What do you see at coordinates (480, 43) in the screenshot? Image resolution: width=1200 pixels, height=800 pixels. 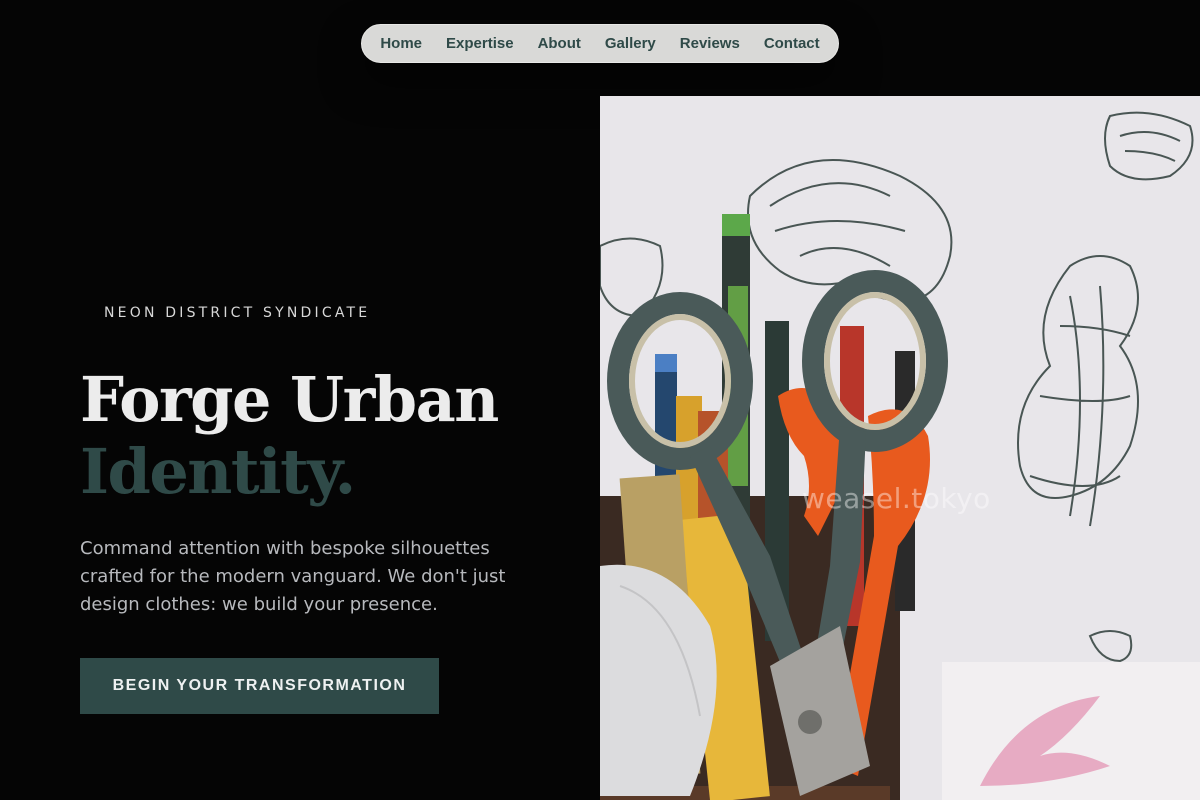 I see `nav-link-expertise: Expertise` at bounding box center [480, 43].